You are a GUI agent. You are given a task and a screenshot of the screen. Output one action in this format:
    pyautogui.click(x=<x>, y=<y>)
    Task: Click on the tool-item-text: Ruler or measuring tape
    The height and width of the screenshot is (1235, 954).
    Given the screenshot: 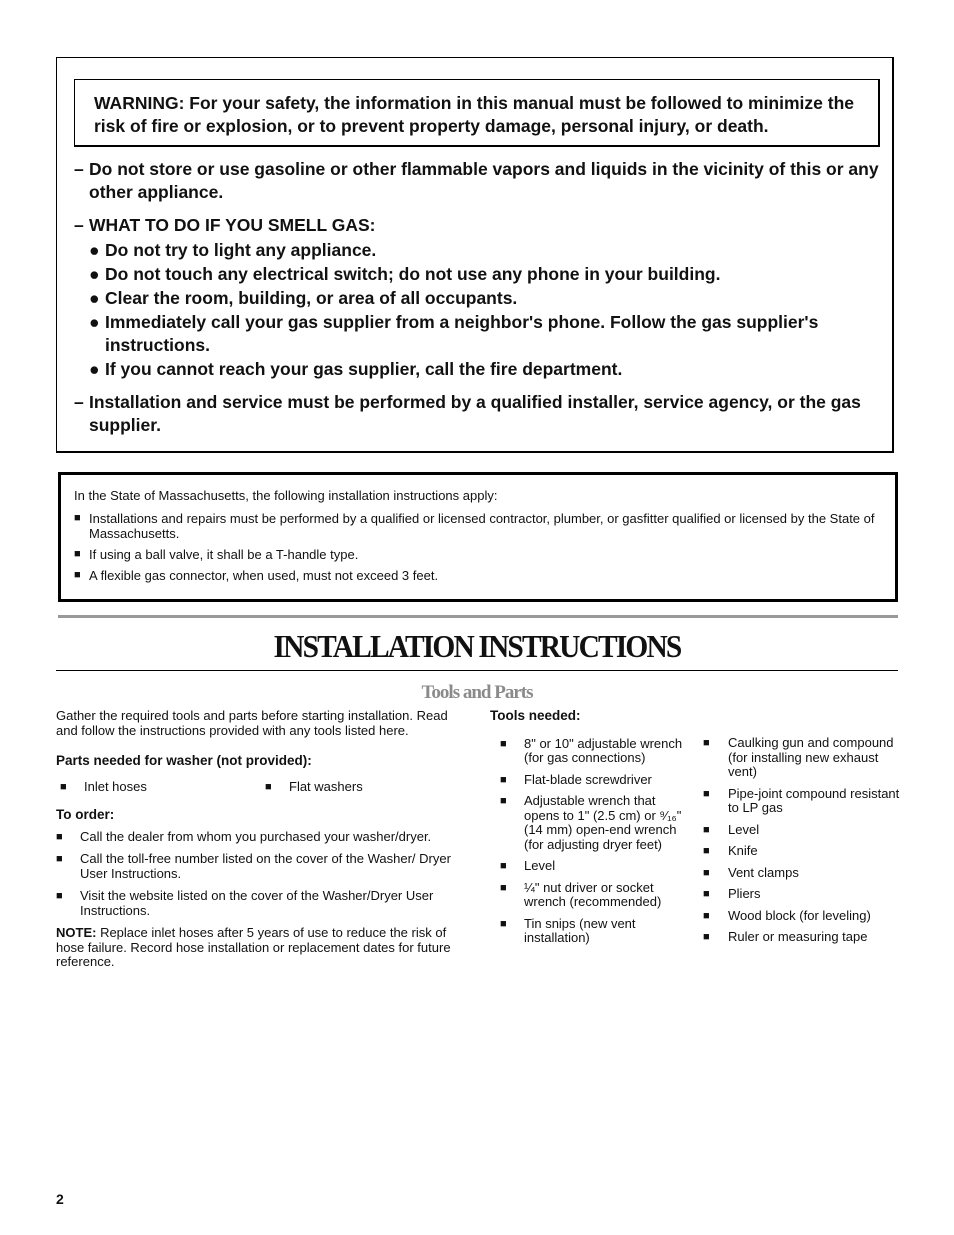 What is the action you would take?
    pyautogui.click(x=798, y=936)
    